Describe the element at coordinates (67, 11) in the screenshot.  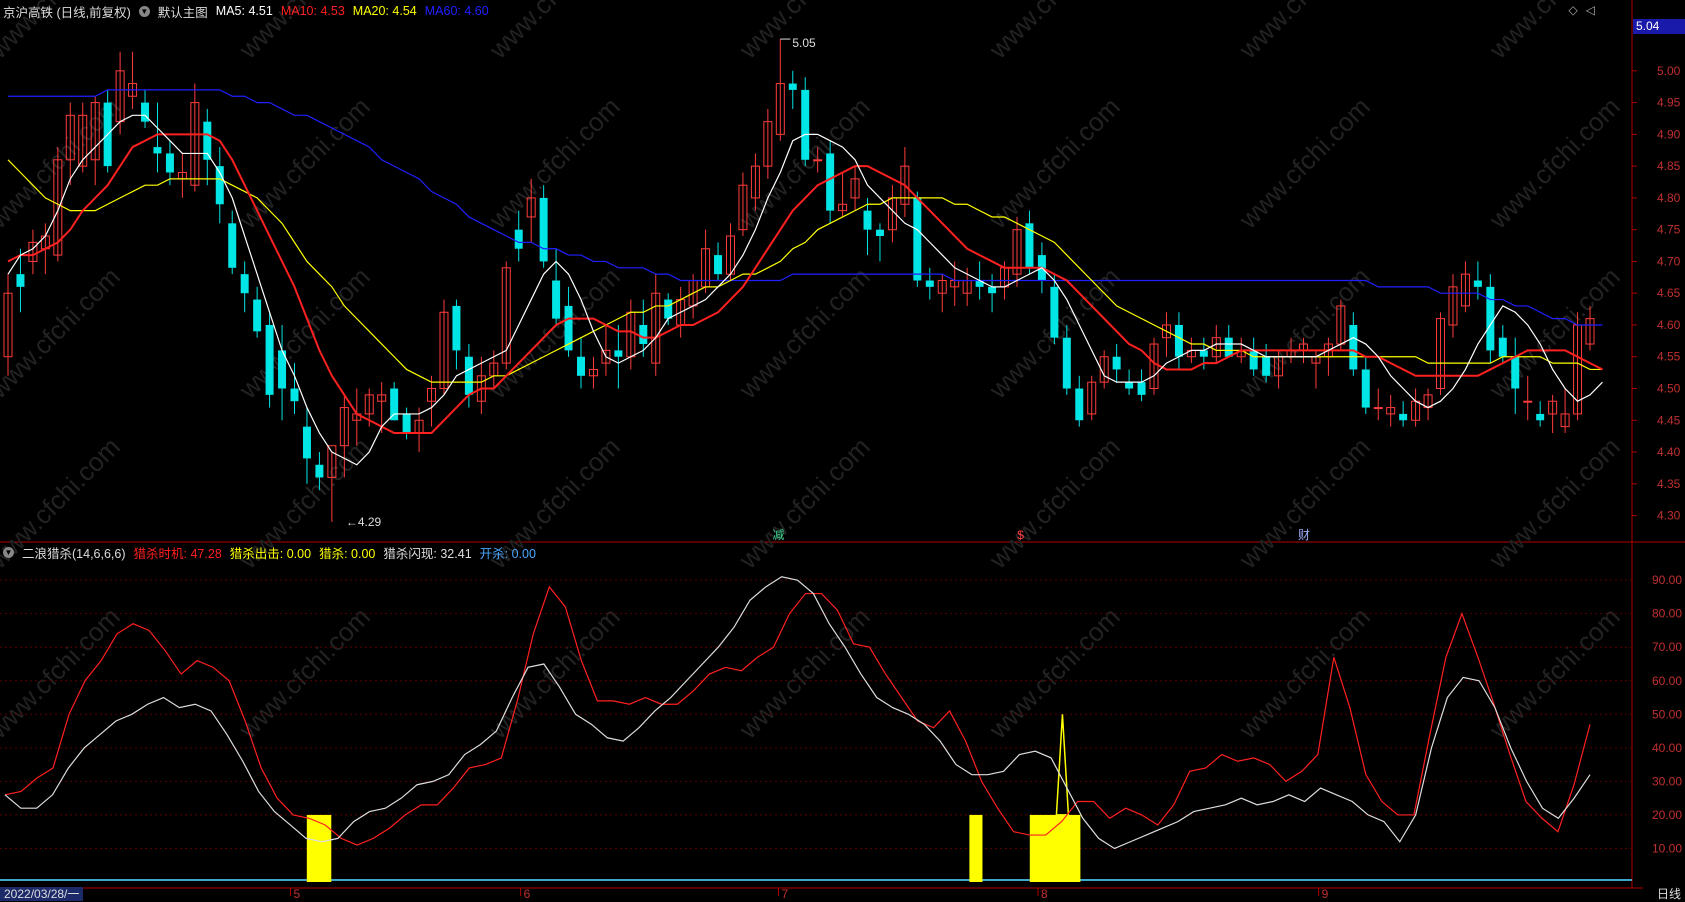
I see `stock-title: 京沪高铁 (日线,前复权)` at that location.